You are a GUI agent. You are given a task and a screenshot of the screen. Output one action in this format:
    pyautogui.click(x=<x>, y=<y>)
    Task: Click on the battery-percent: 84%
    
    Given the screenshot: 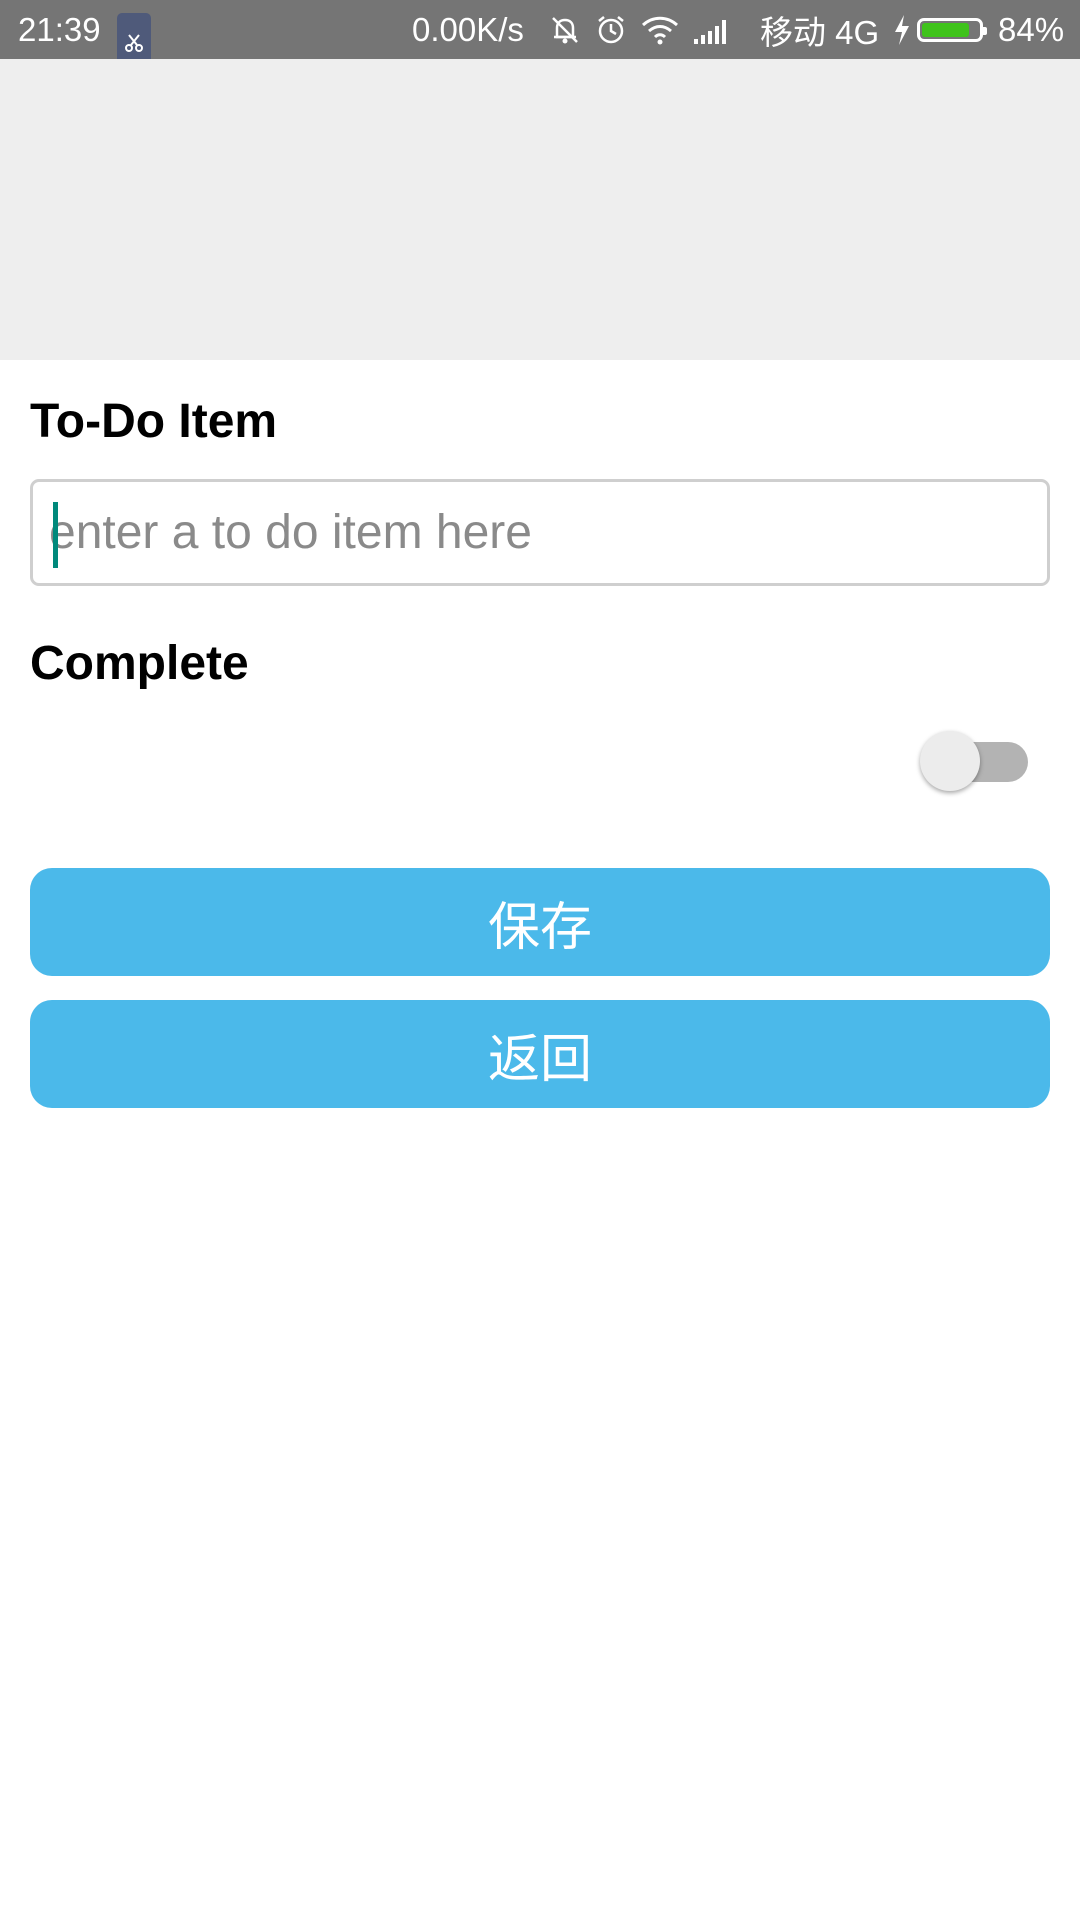 What is the action you would take?
    pyautogui.click(x=1031, y=29)
    